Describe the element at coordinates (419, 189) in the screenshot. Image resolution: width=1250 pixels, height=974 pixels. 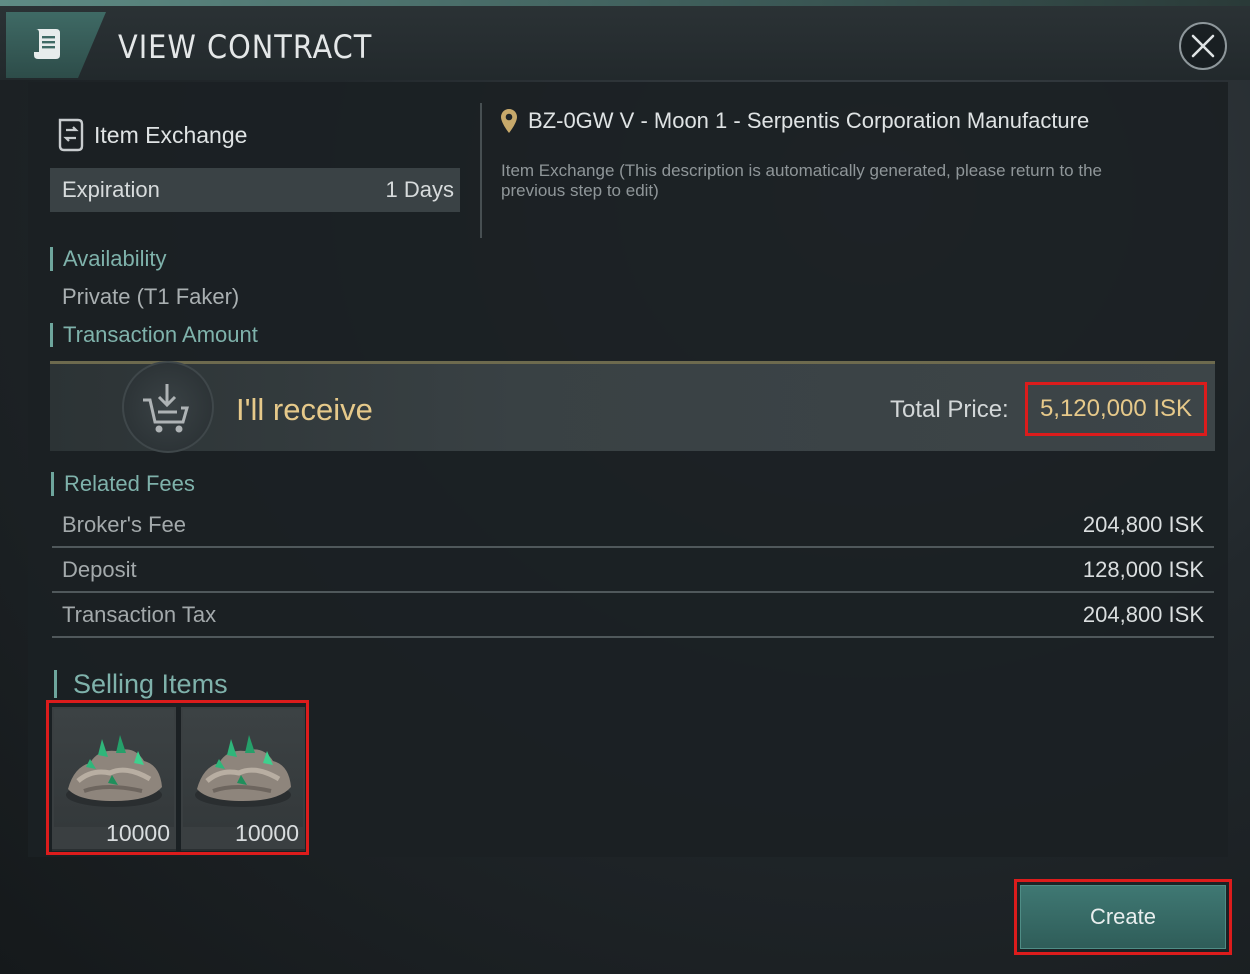
I see `expiration-value: 1 Days` at that location.